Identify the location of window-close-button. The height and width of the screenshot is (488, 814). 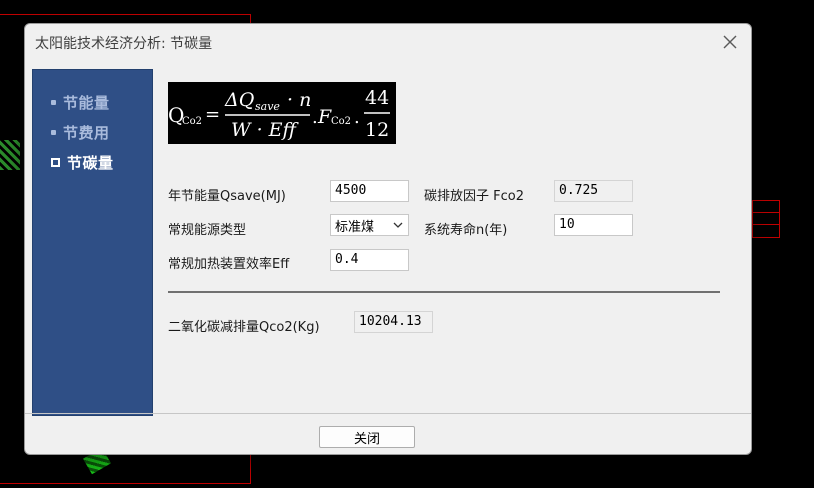
(730, 42).